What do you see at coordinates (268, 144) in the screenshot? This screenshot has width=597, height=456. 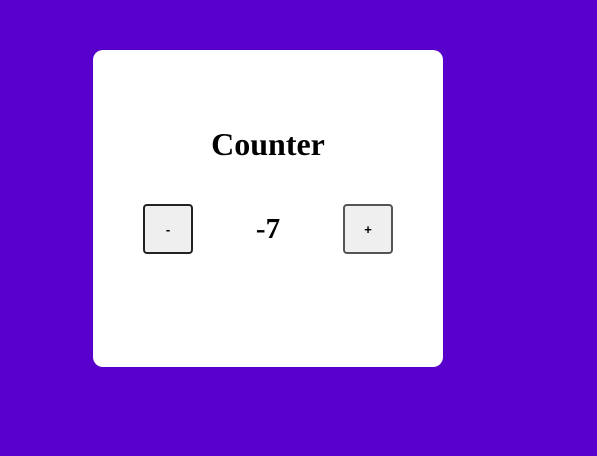 I see `counter-title: Counter` at bounding box center [268, 144].